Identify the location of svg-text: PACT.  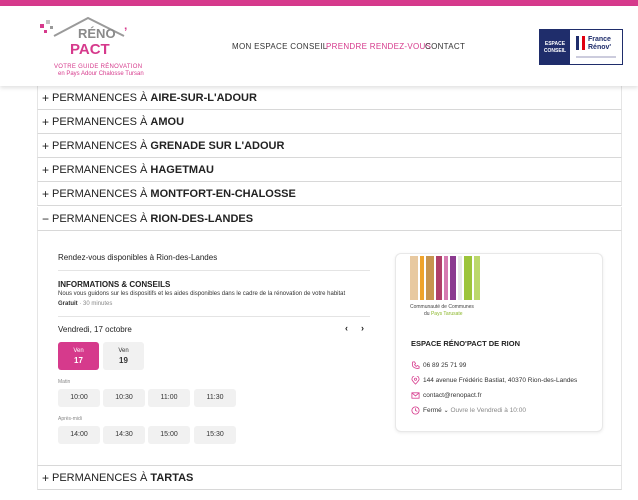
(90, 49).